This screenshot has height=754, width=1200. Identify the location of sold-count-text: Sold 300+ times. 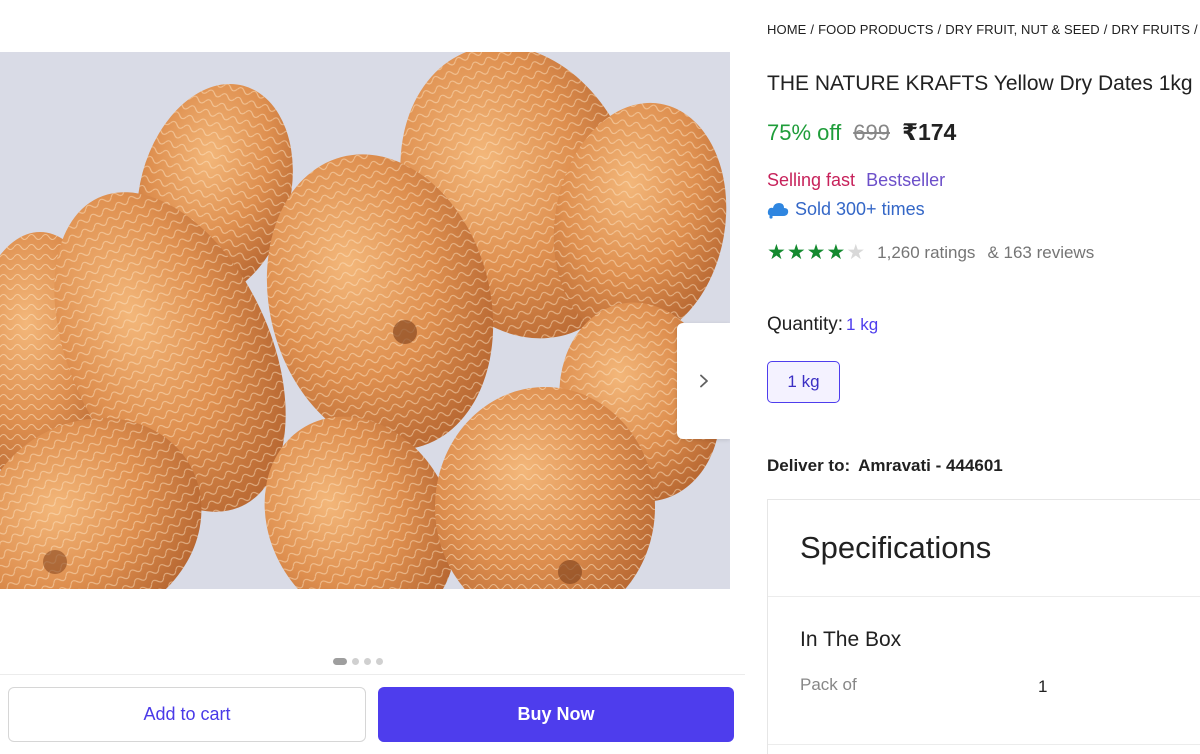
(860, 209).